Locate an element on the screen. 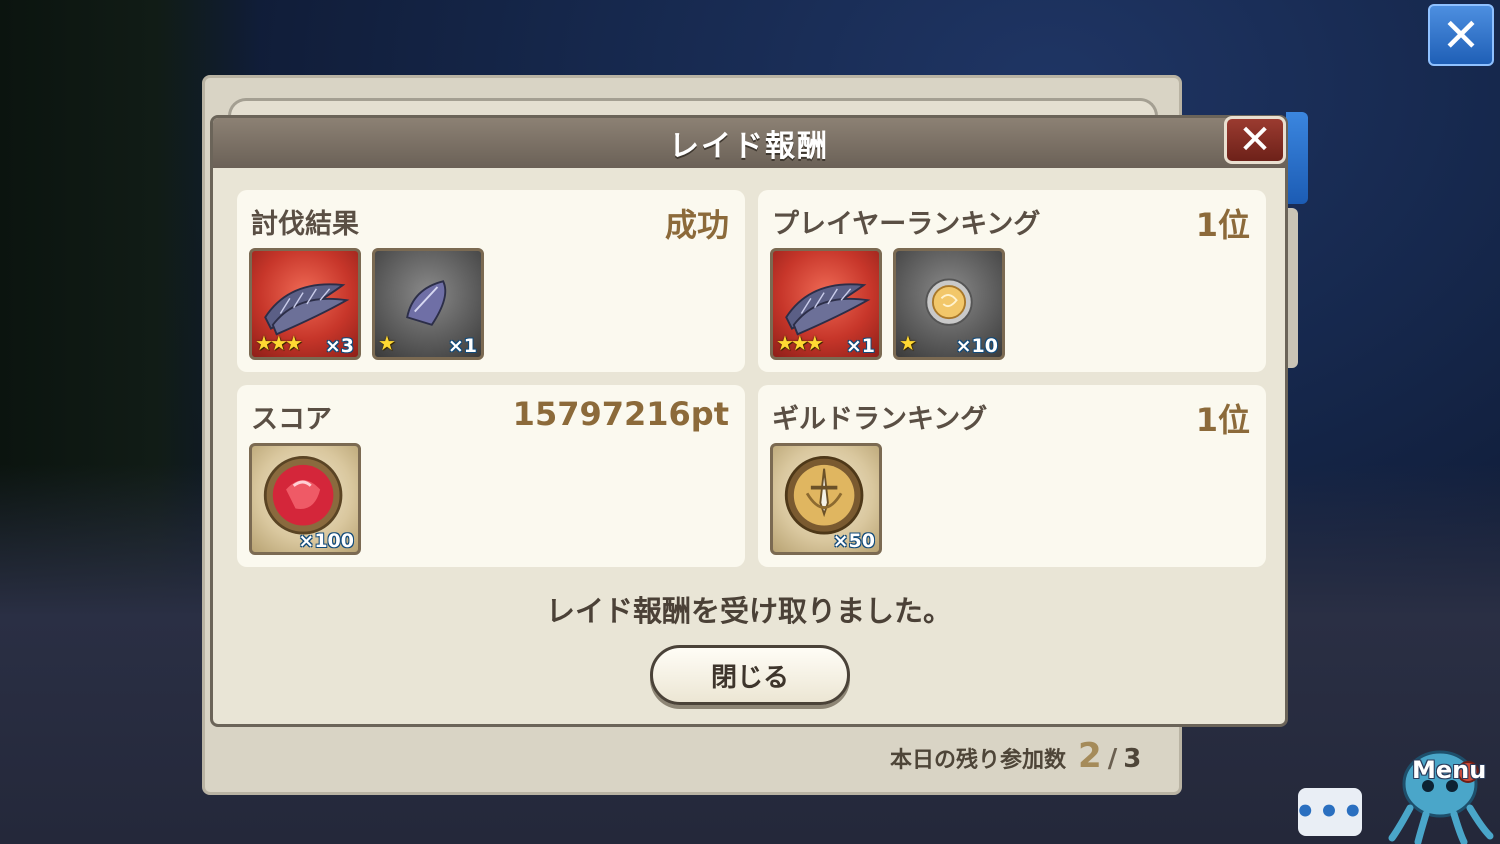 This screenshot has width=1500, height=844. chat-button: ••• is located at coordinates (1329, 812).